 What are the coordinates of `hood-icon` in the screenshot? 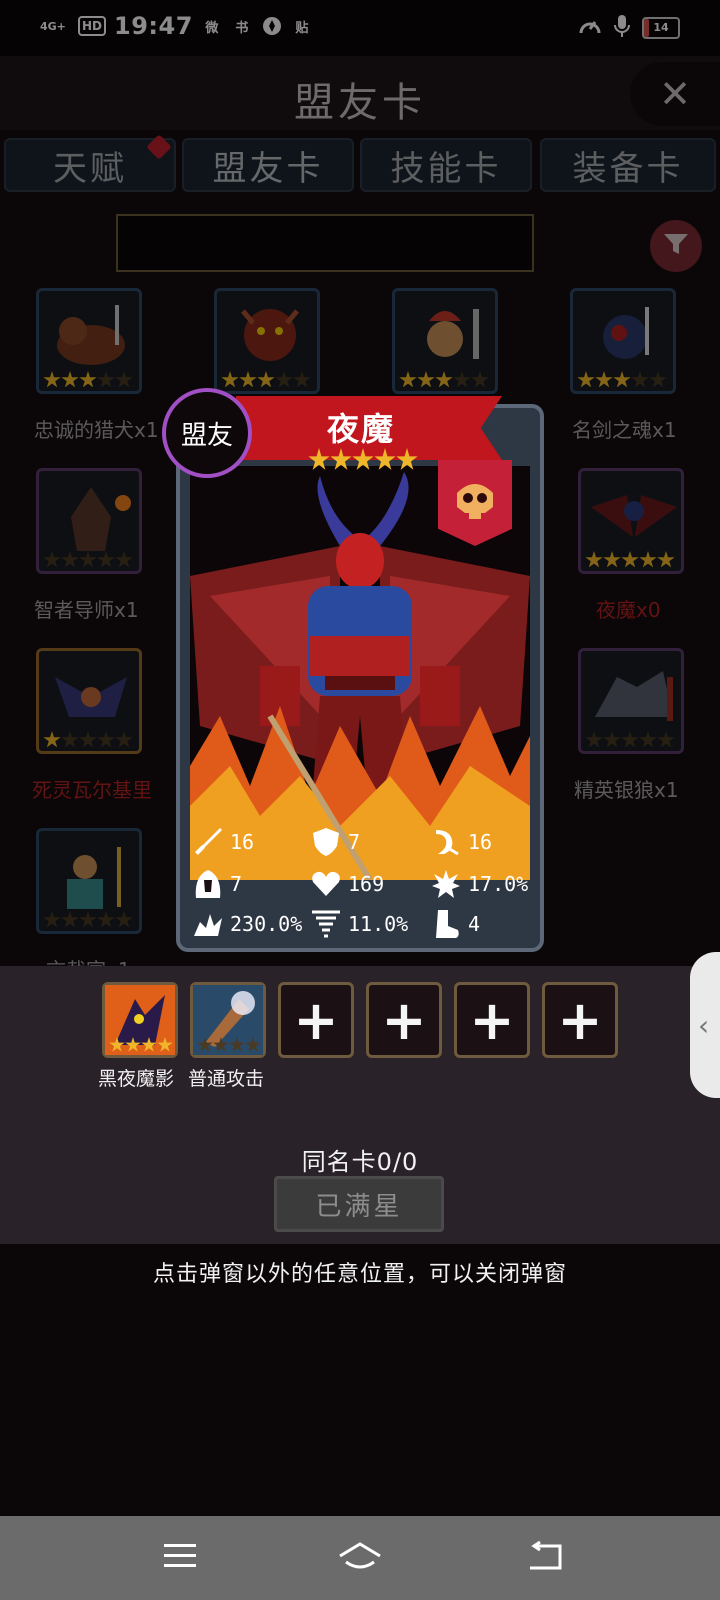 It's located at (208, 884).